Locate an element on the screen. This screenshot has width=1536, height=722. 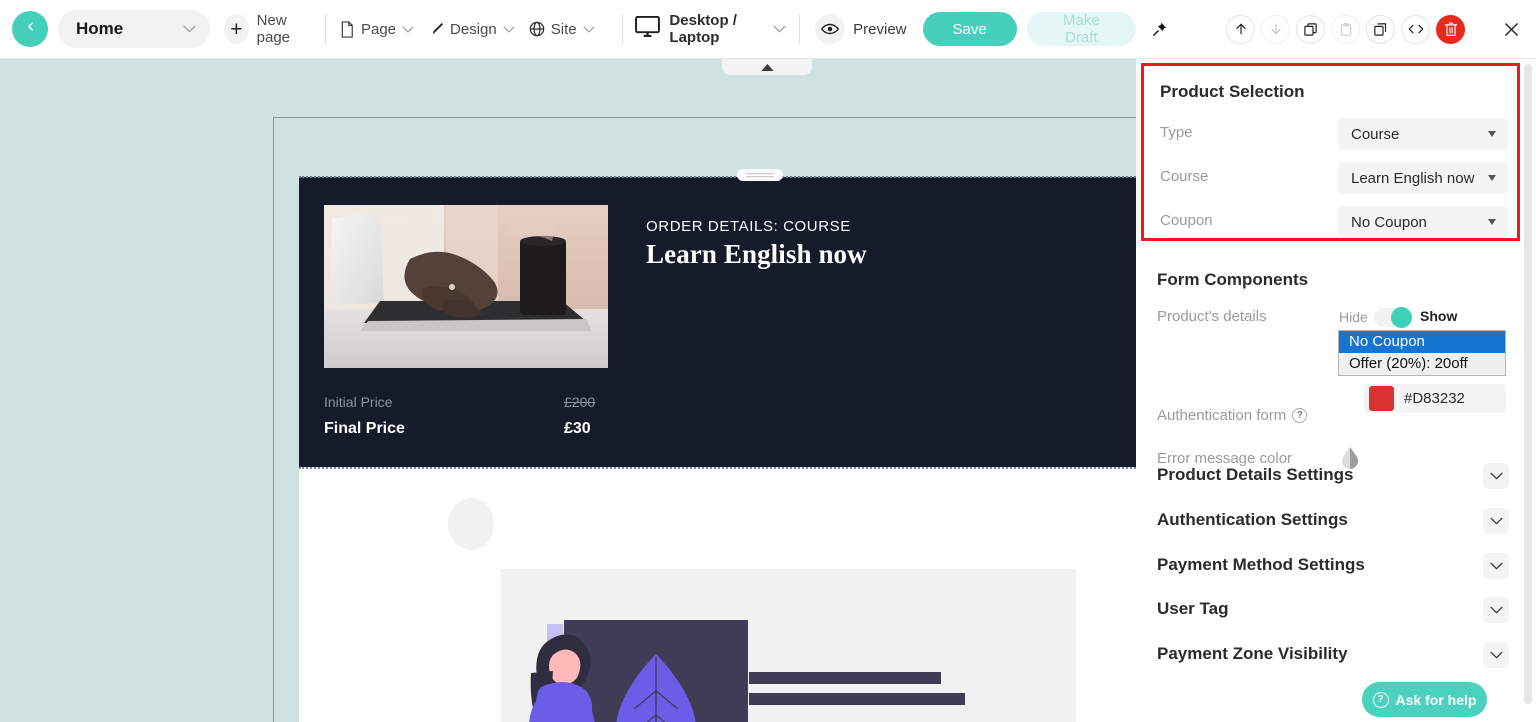
color-hex-value: #D83232 is located at coordinates (1434, 398).